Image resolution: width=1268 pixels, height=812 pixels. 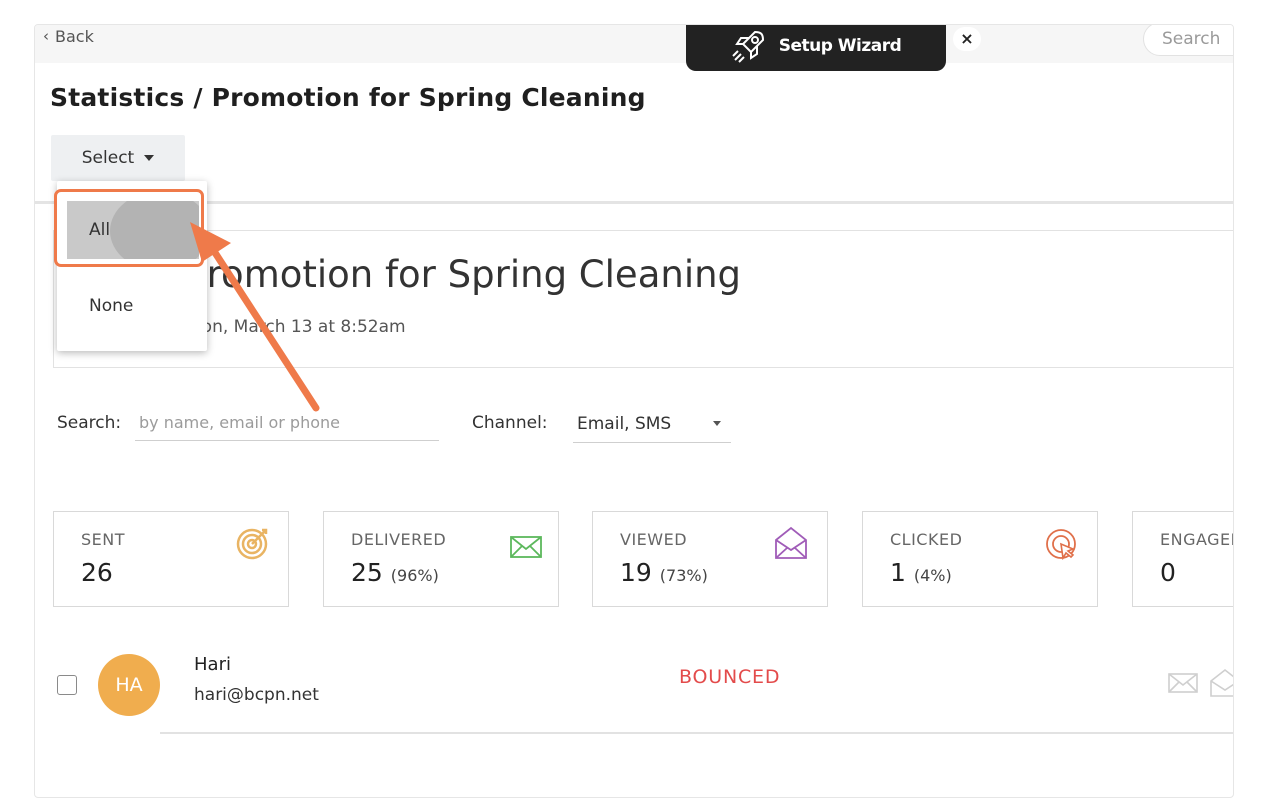 I want to click on stat-number: 26, so click(x=97, y=572).